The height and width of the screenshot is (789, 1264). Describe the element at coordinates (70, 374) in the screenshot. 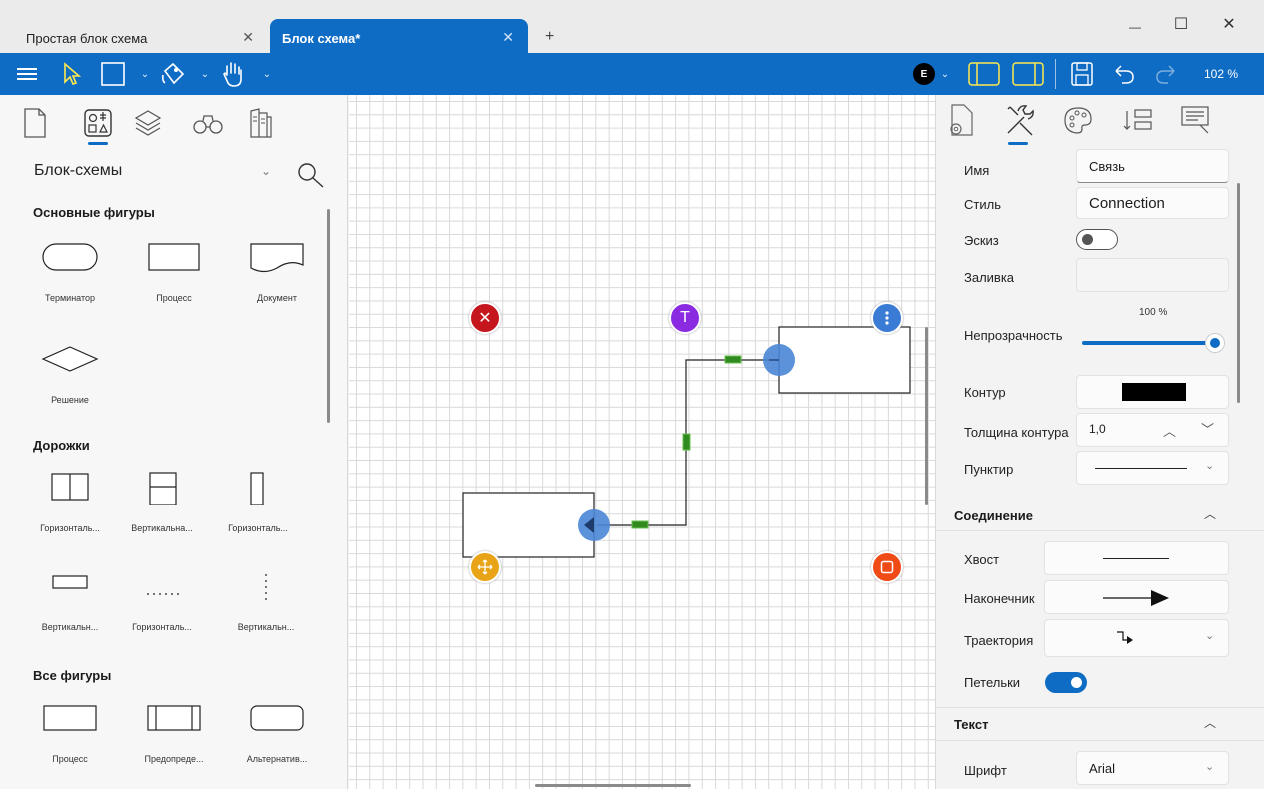

I see `shape-decision: Решение` at that location.